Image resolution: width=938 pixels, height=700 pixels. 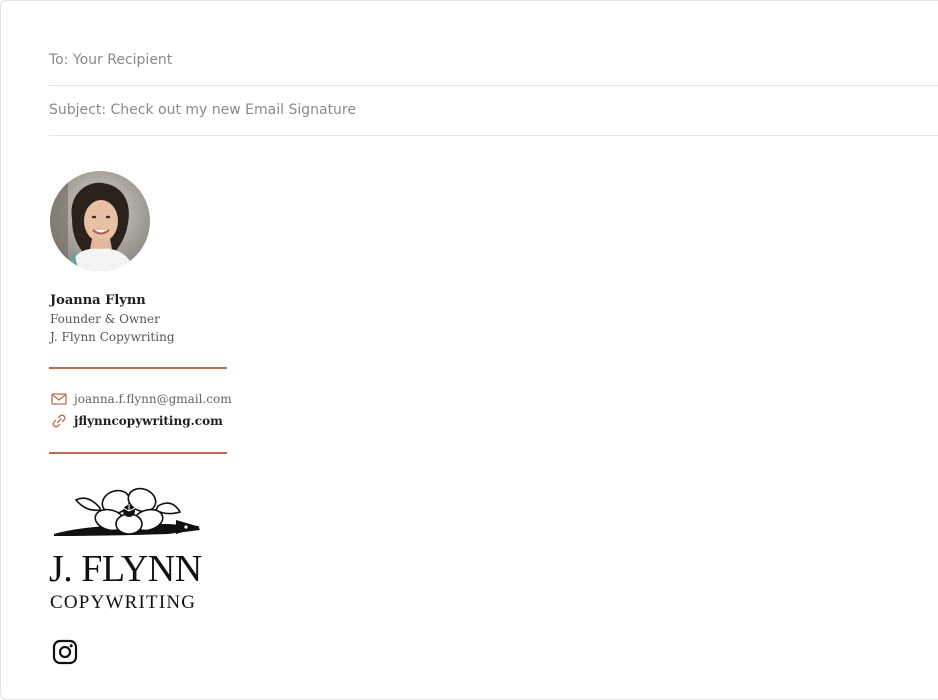 I want to click on signature-name: Joanna Flynn, so click(x=98, y=300).